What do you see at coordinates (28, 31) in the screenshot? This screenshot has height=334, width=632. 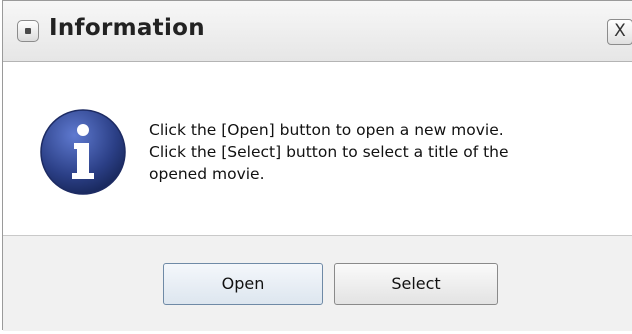 I see `window-menu-icon` at bounding box center [28, 31].